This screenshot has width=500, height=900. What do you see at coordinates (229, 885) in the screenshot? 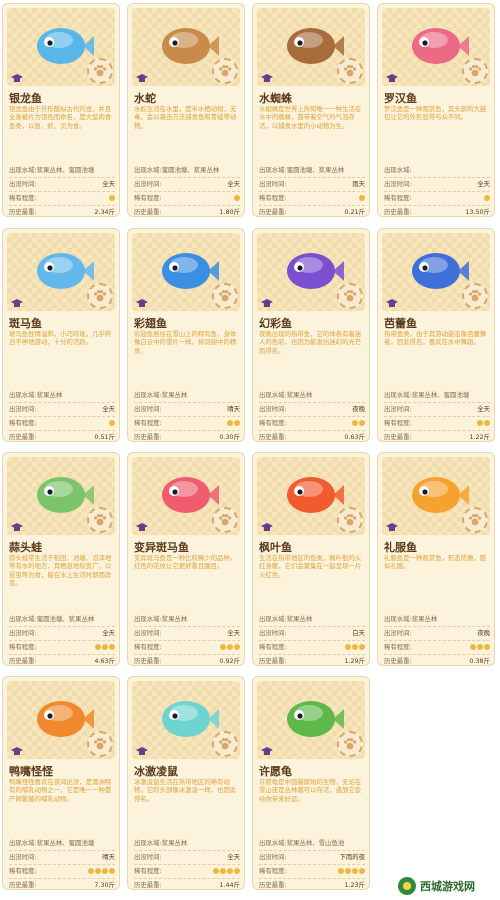
I see `history-value: 1.44斤` at bounding box center [229, 885].